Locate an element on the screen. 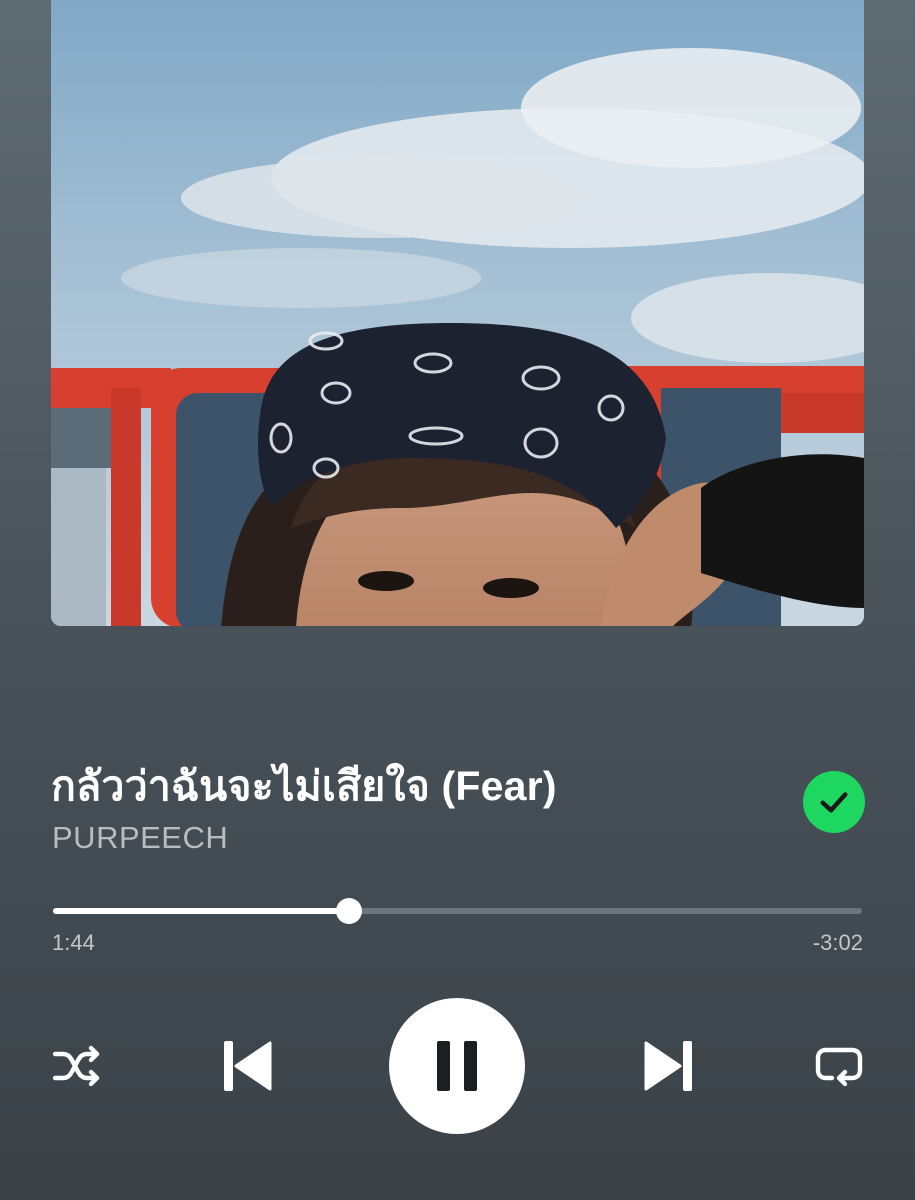  liked-button is located at coordinates (834, 802).